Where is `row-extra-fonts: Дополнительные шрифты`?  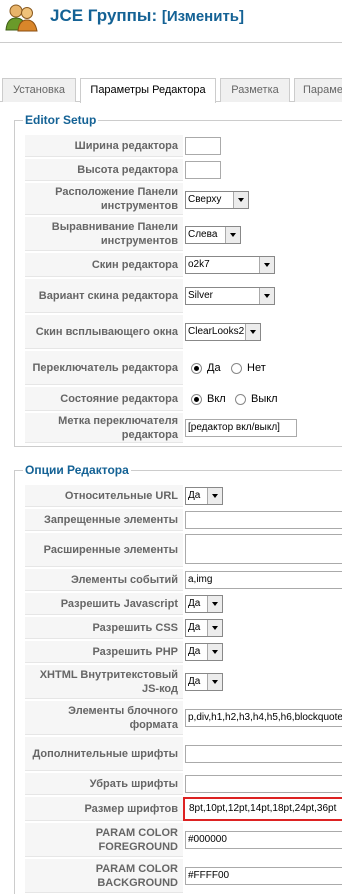 row-extra-fonts: Дополнительные шрифты is located at coordinates (183, 754).